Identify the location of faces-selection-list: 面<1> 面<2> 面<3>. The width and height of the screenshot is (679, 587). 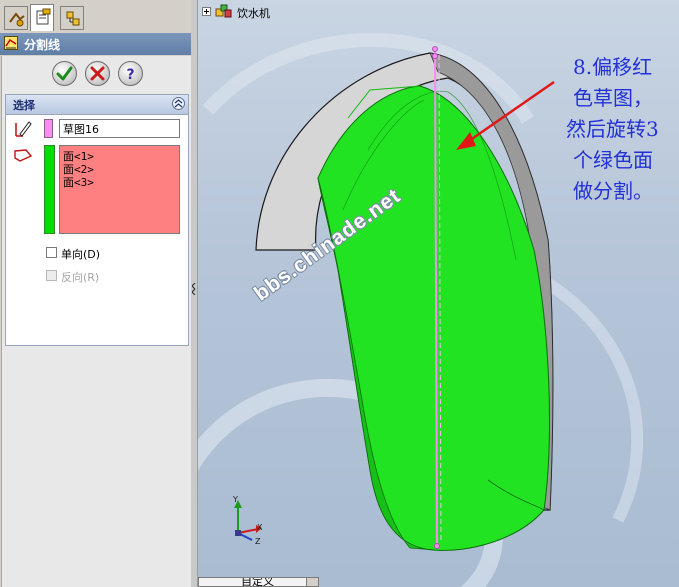
(119, 189).